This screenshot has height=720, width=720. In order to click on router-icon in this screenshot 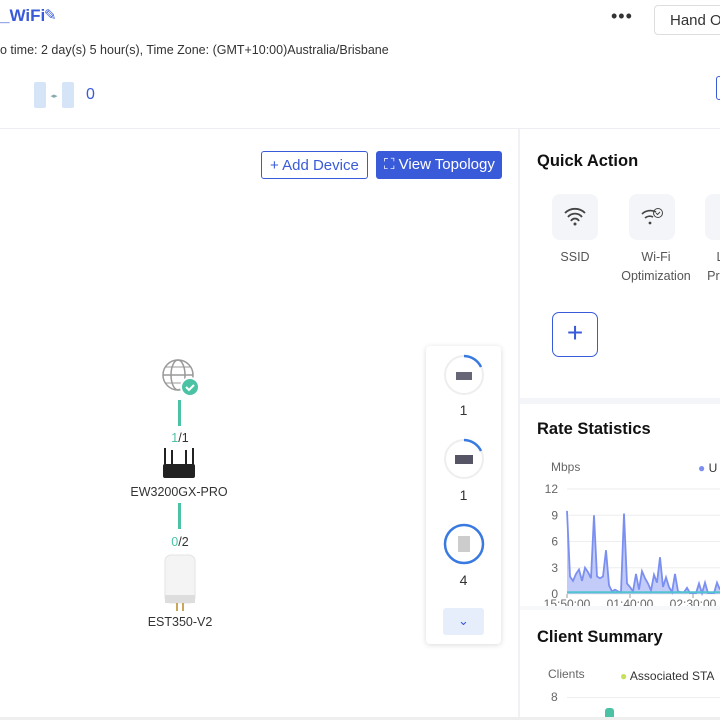, I will do `click(179, 463)`.